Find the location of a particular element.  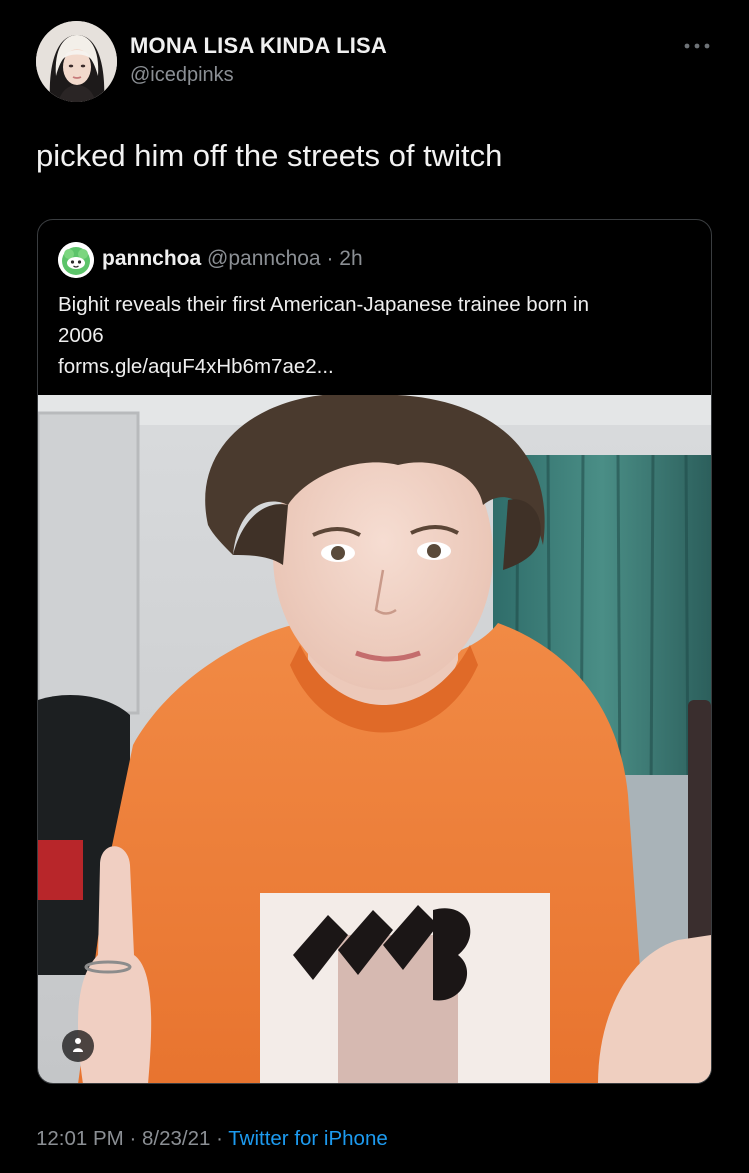

author-name: MONA LISA KINDA LISA is located at coordinates (258, 46).